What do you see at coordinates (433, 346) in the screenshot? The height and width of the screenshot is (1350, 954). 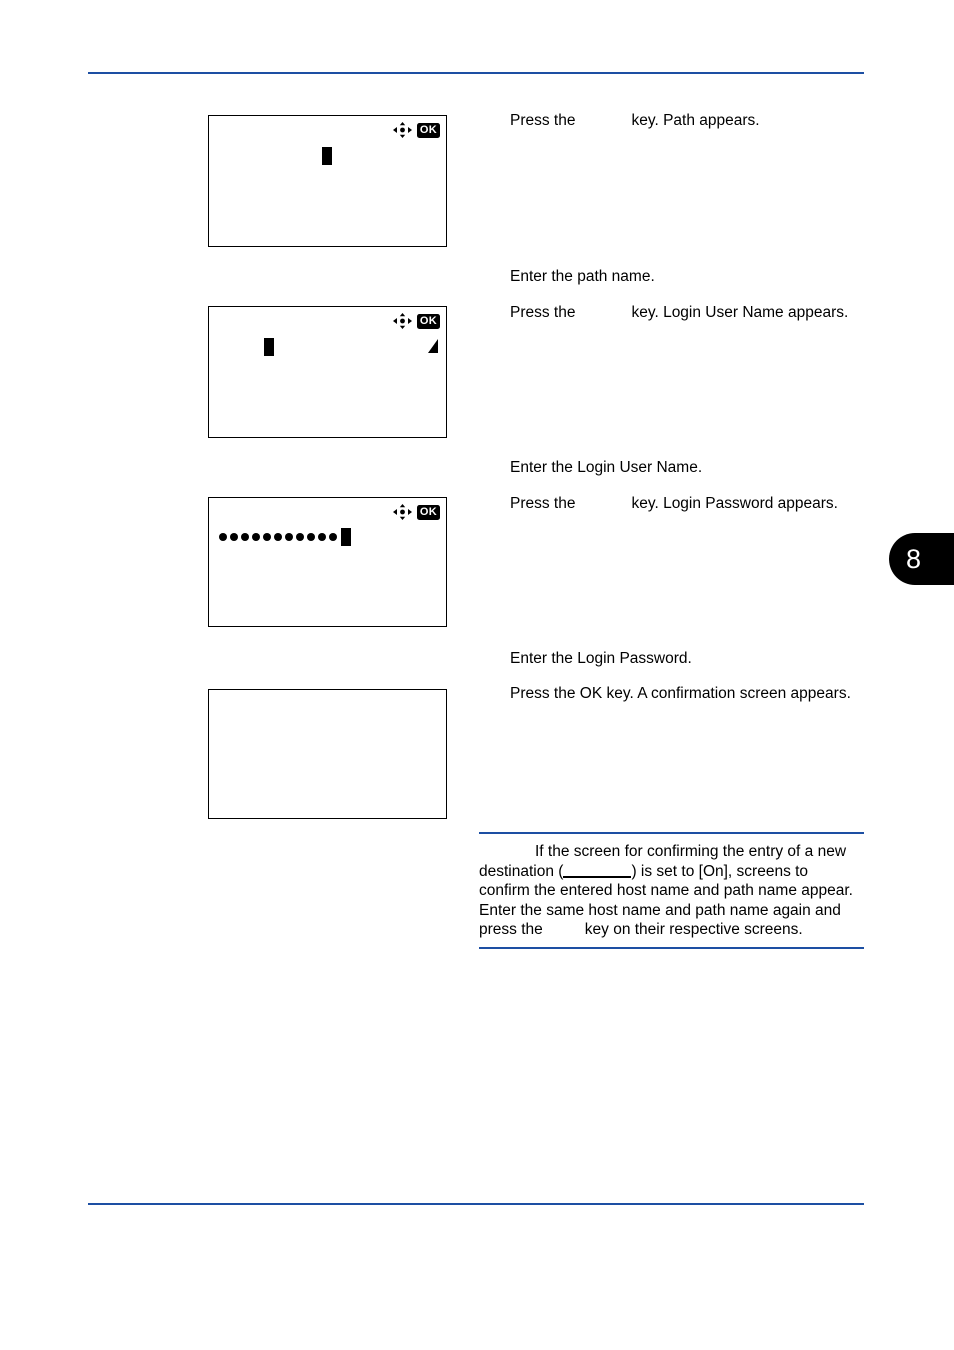 I see `scroll-triangle-icon` at bounding box center [433, 346].